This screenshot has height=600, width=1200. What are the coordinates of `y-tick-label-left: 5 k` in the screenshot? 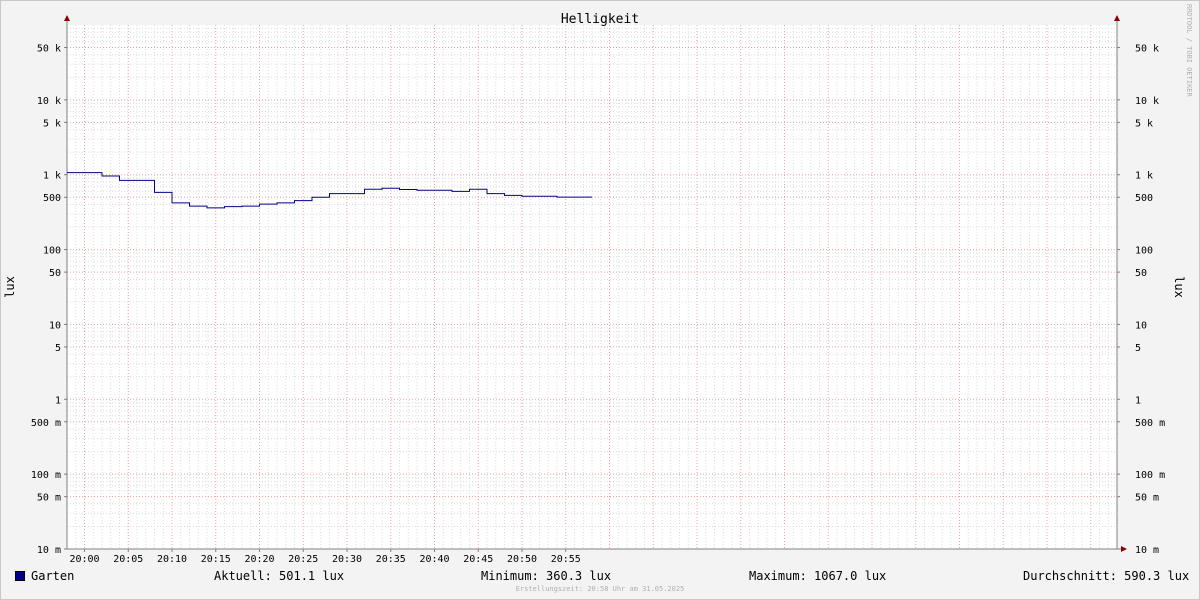 It's located at (52, 123).